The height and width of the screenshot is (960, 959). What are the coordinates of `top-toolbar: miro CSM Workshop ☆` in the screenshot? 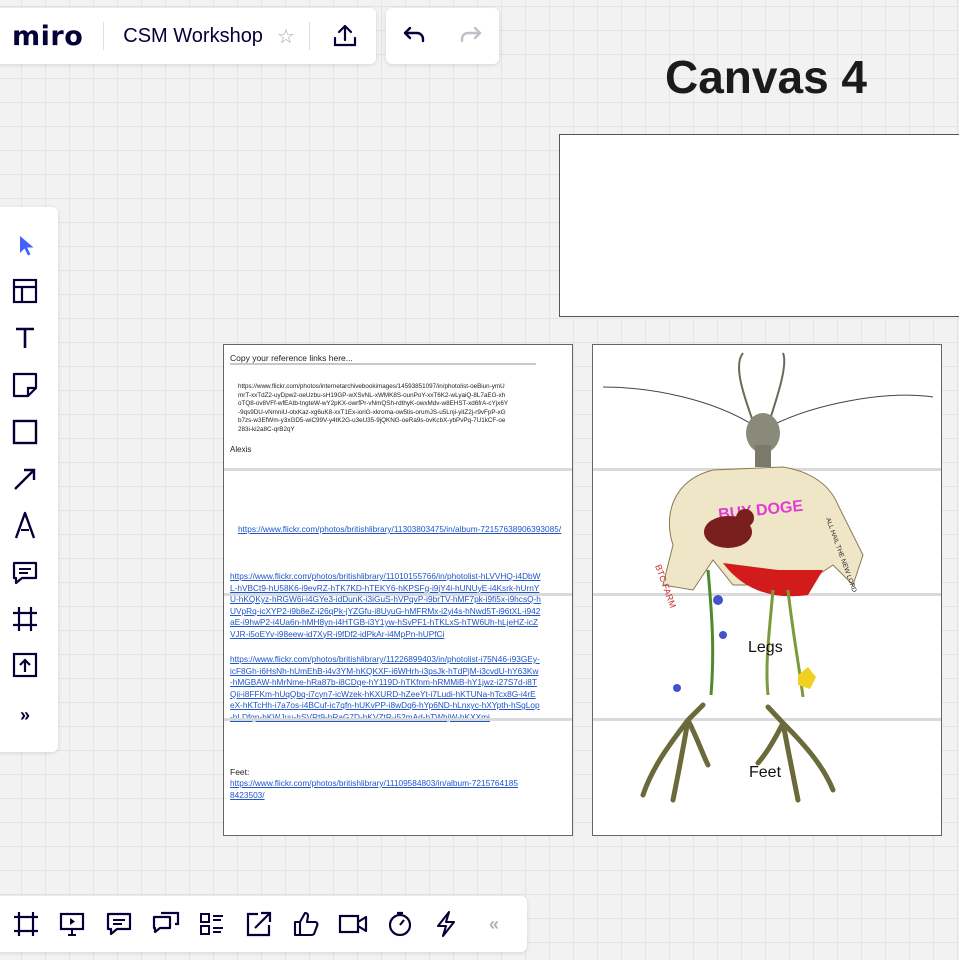 It's located at (188, 36).